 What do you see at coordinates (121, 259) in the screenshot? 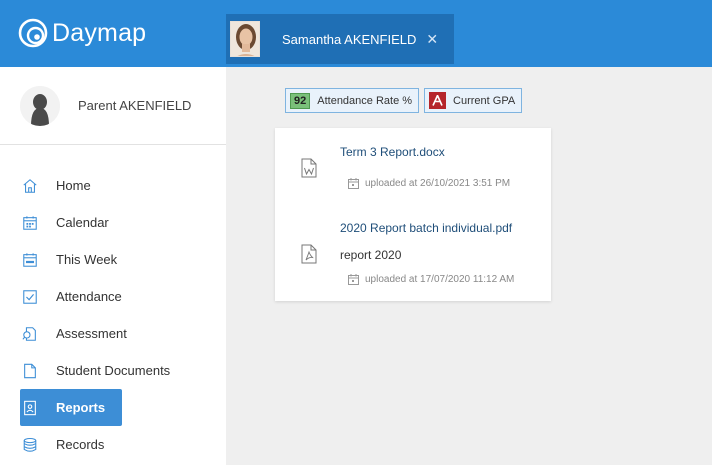
I see `sidebar-item-this-week: This Week` at bounding box center [121, 259].